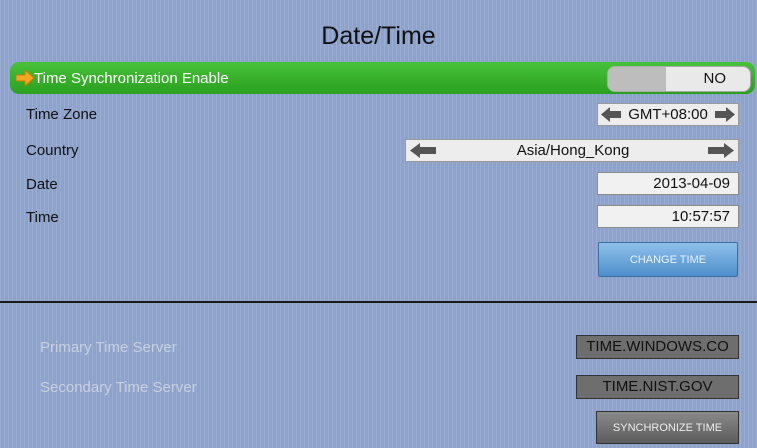 This screenshot has height=448, width=757. I want to click on page-title: Date/Time, so click(378, 36).